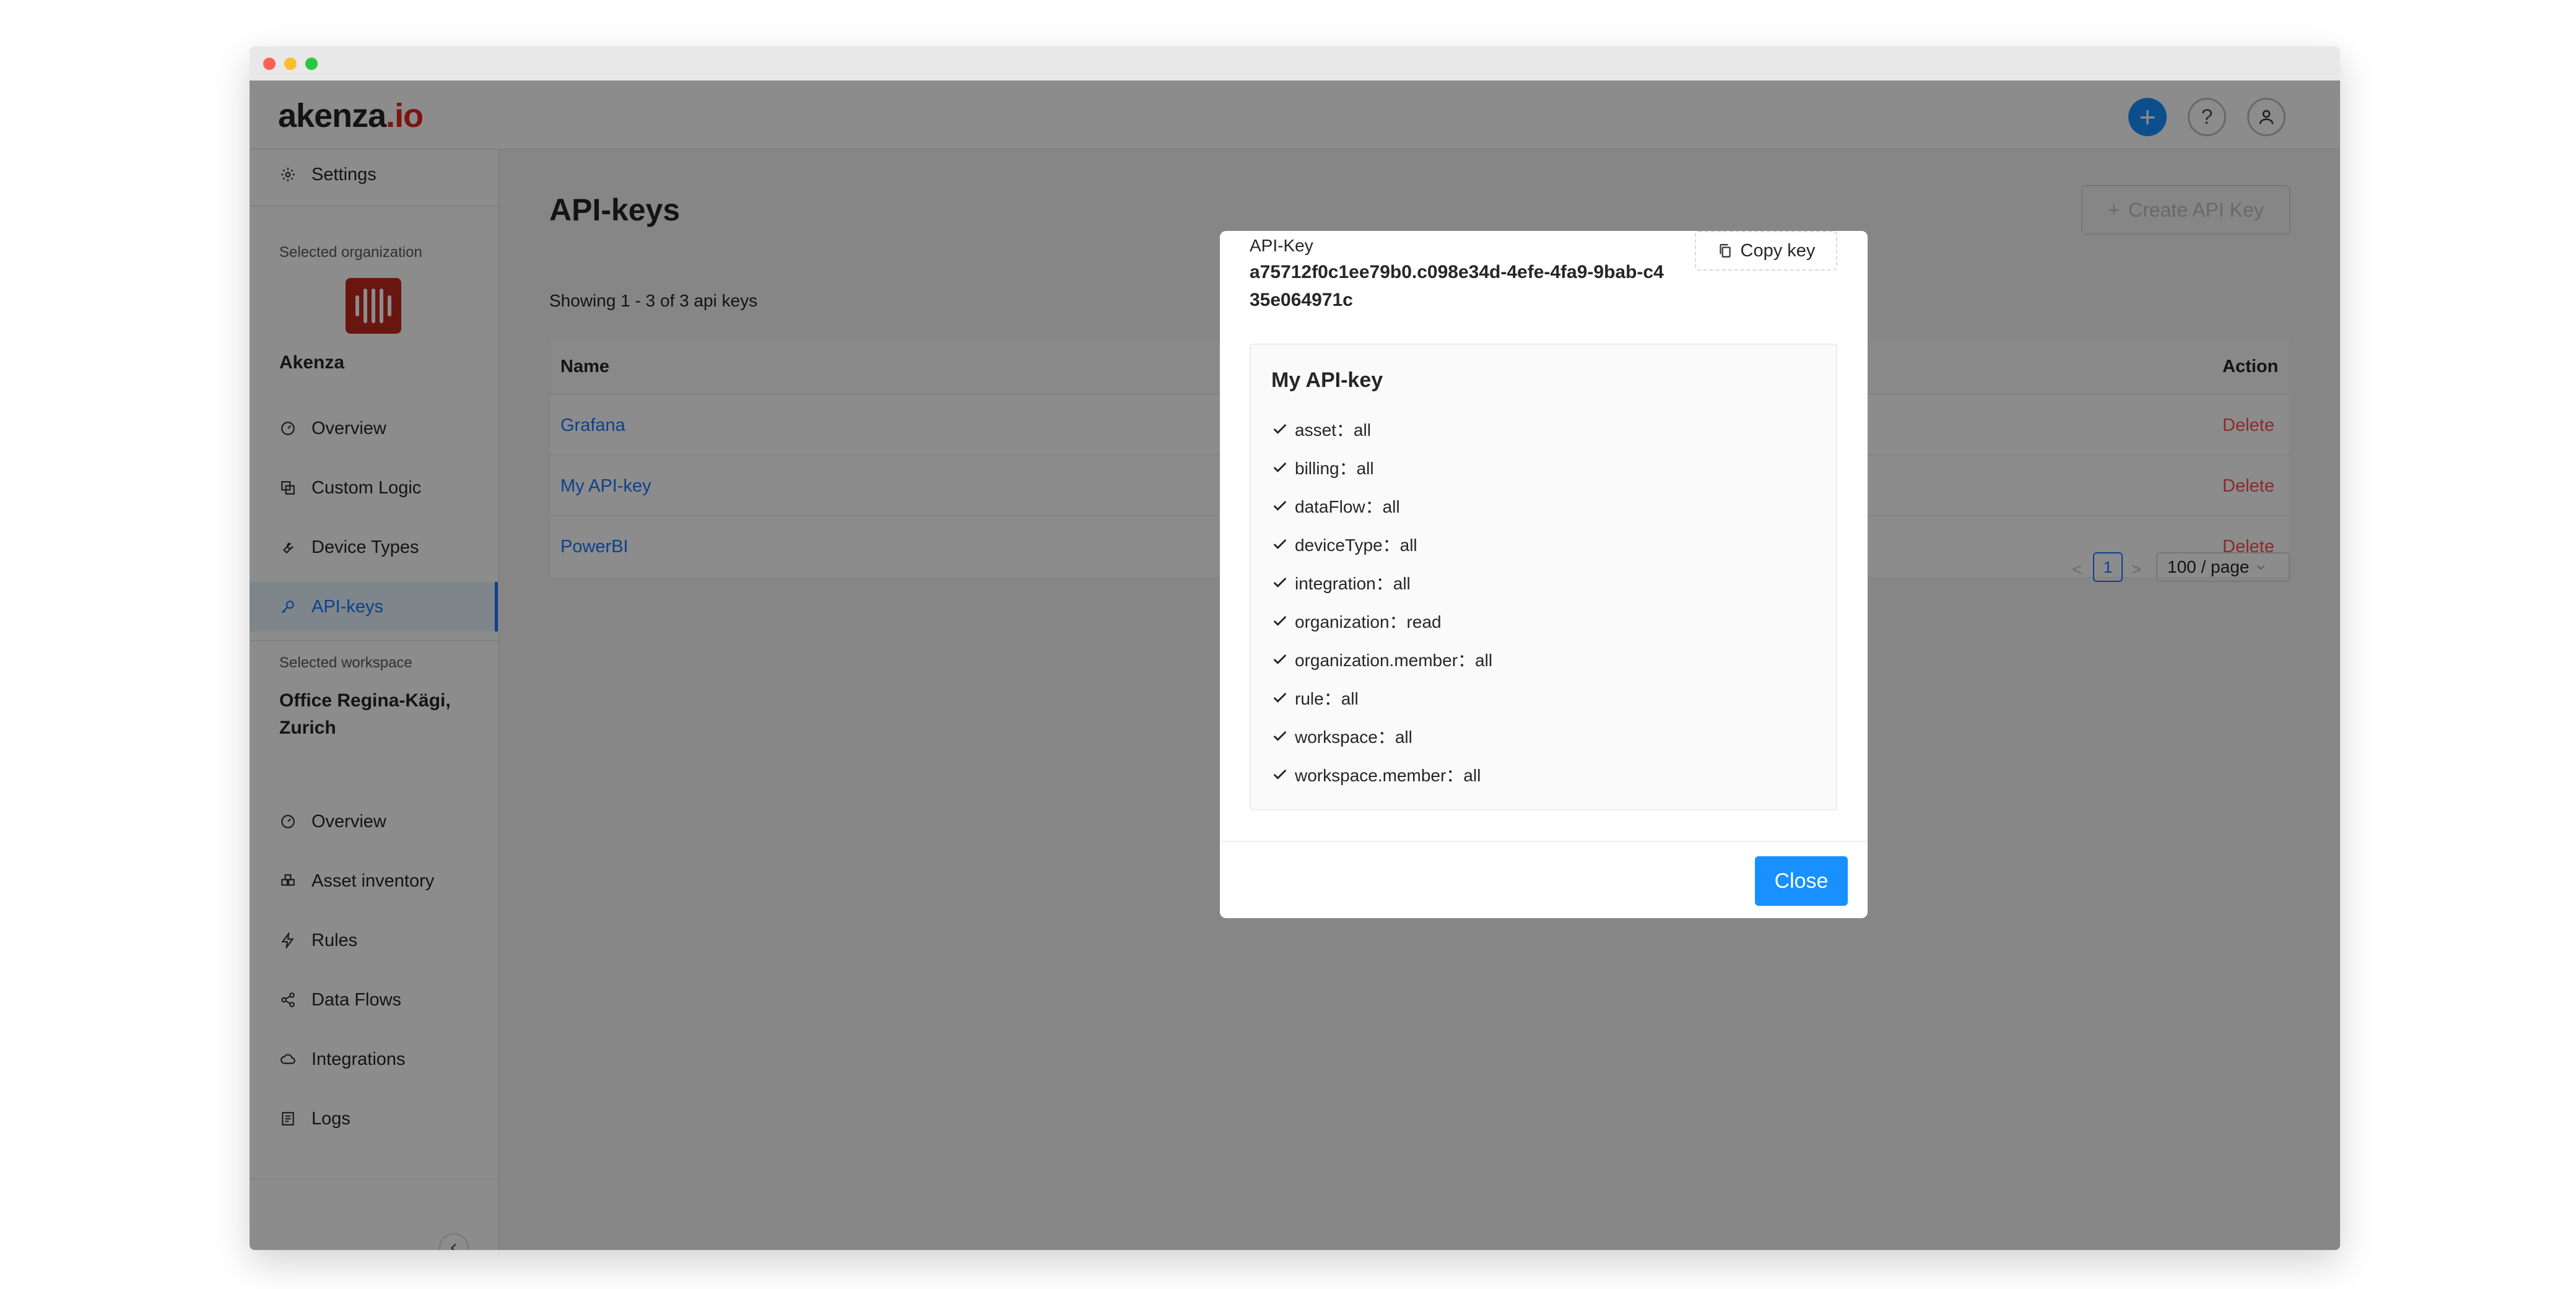 This screenshot has height=1289, width=2576. Describe the element at coordinates (1281, 245) in the screenshot. I see `api-key-label: API-Key` at that location.